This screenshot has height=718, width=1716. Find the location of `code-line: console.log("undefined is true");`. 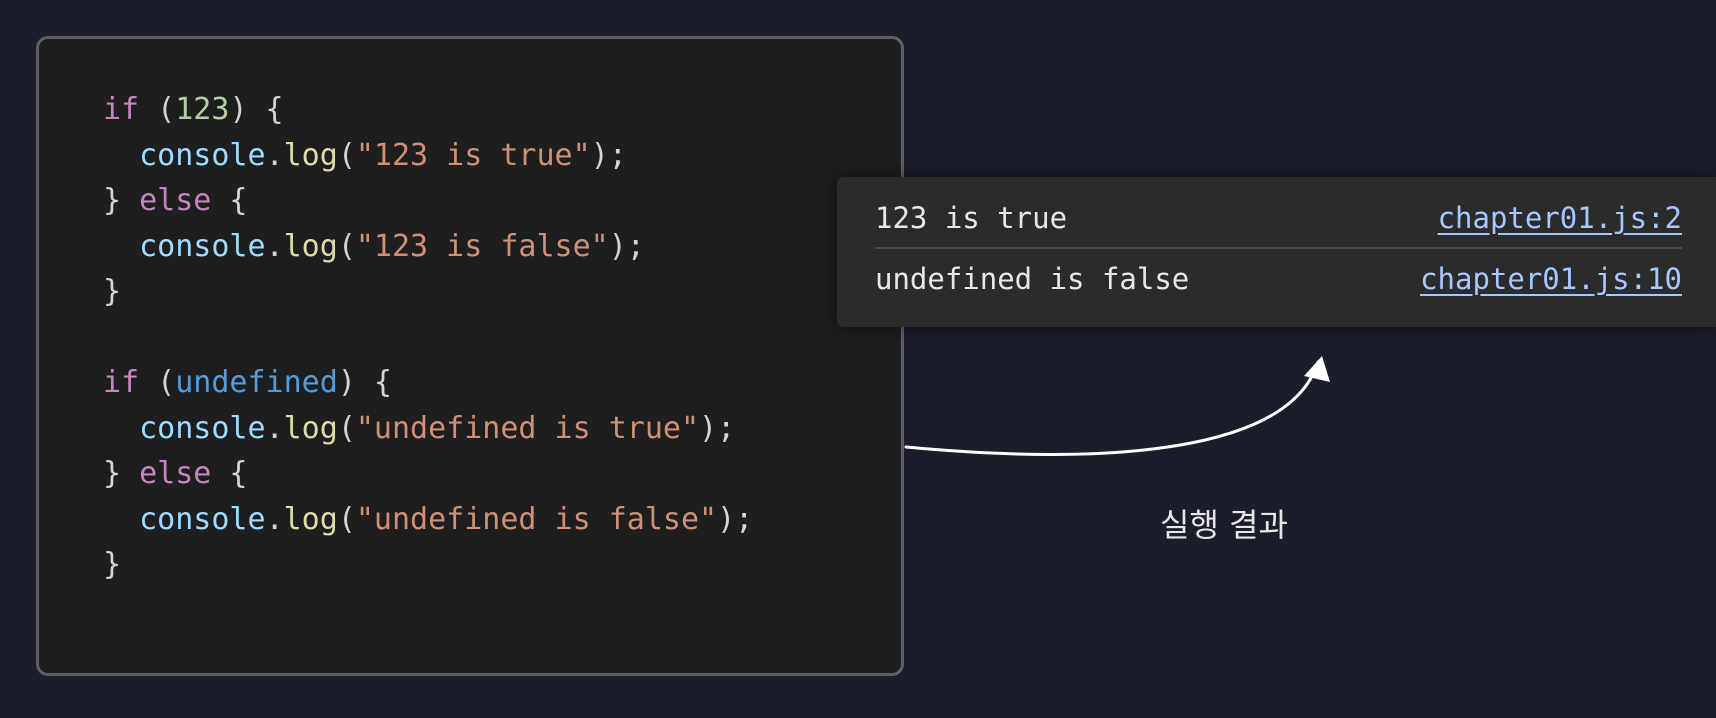

code-line: console.log("undefined is true"); is located at coordinates (428, 429).